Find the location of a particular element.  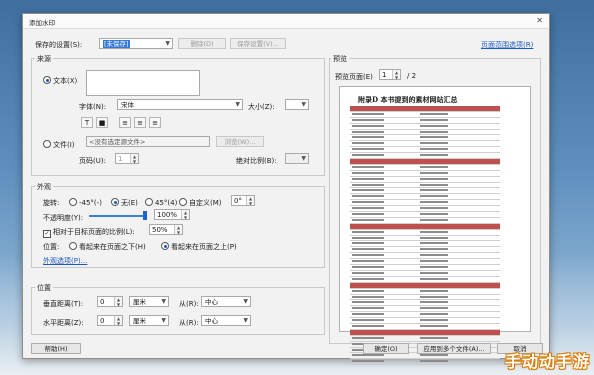

page-number-value: 1 is located at coordinates (120, 159).